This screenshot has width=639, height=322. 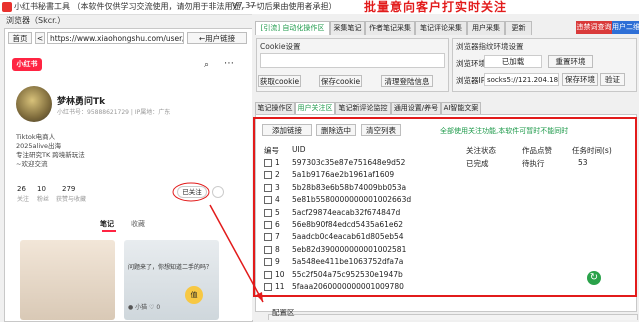 I want to click on tab-automation: [引流] 自动化操作区, so click(x=292, y=28).